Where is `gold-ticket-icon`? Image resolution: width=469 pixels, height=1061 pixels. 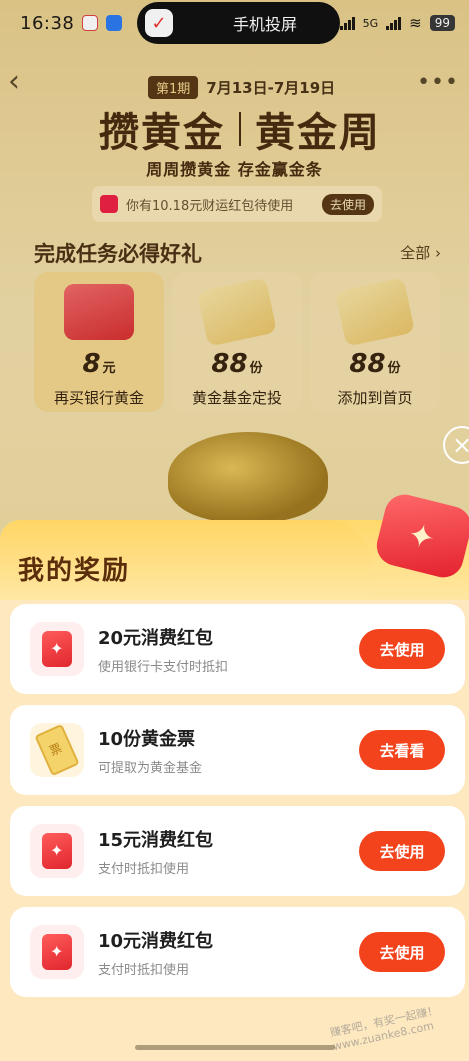
gold-ticket-icon is located at coordinates (57, 750).